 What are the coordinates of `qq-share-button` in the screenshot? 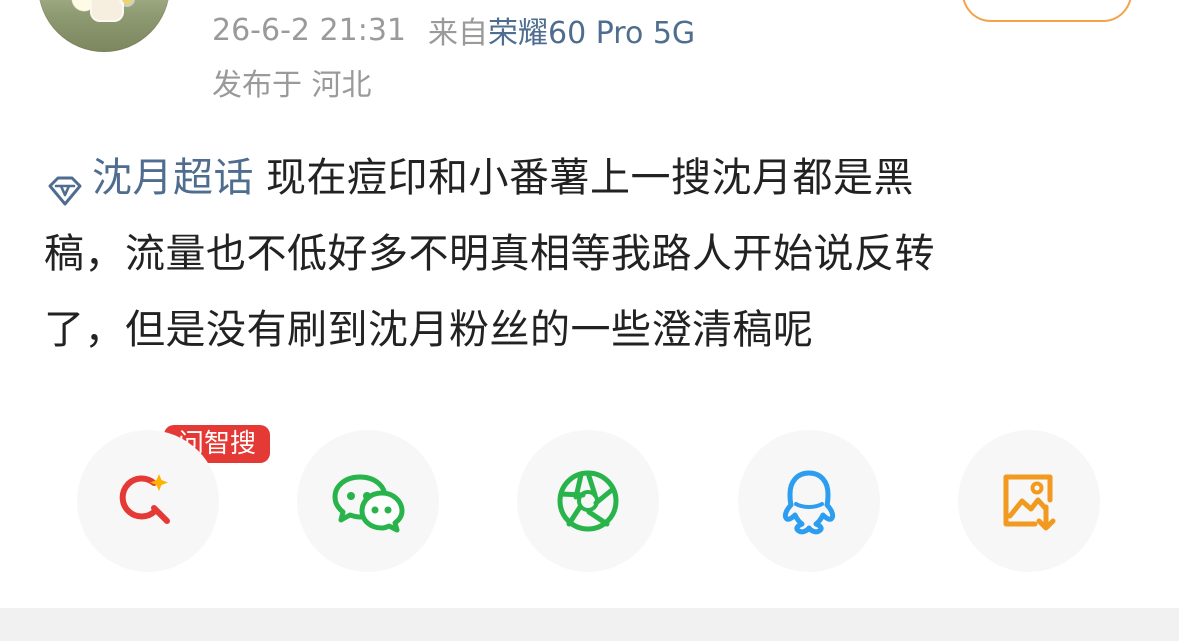 It's located at (809, 501).